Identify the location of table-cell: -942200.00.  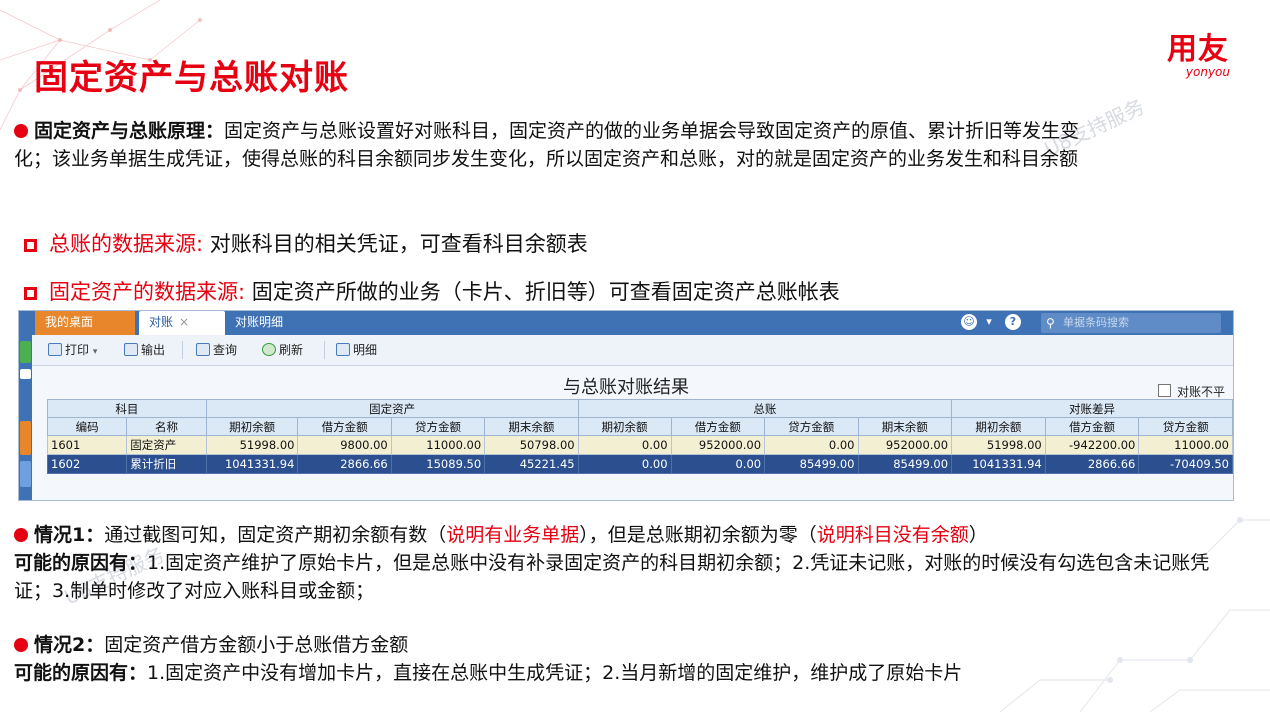
(1092, 445).